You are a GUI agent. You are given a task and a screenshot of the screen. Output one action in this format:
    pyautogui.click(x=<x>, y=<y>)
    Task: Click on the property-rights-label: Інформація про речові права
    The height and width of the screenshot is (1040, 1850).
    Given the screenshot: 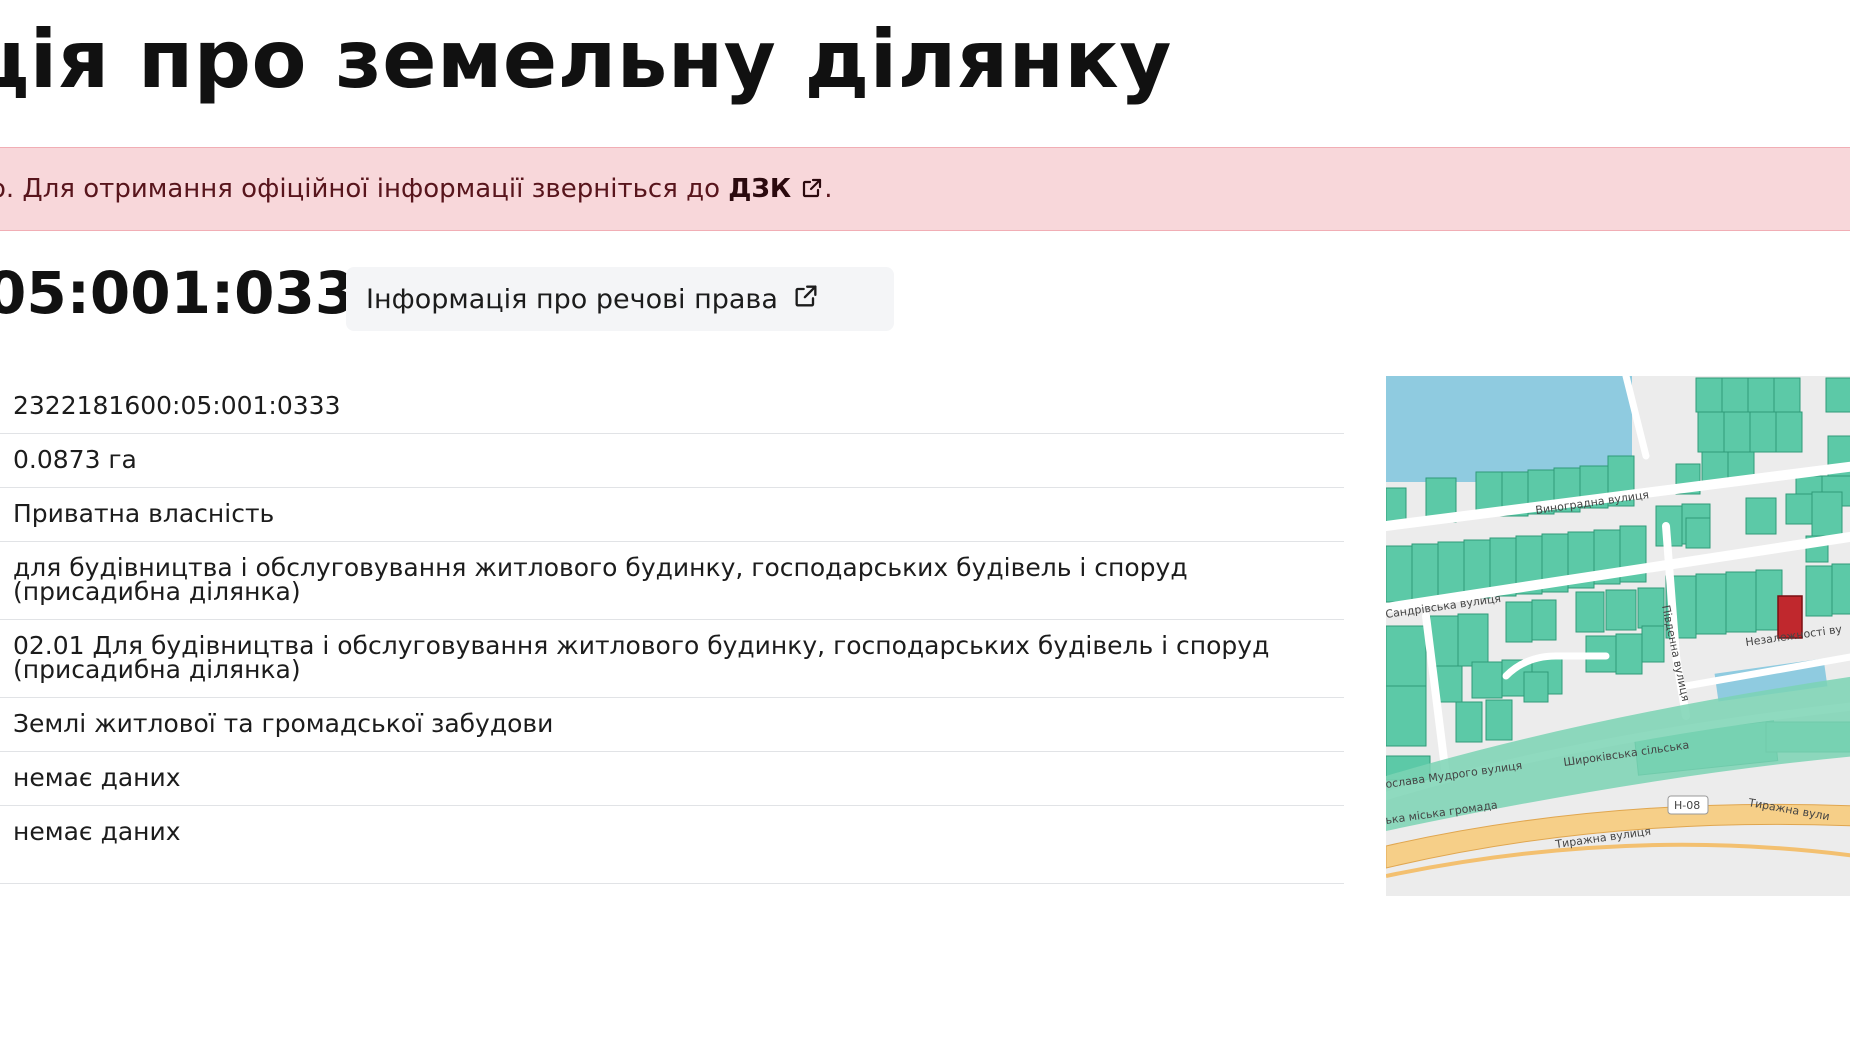 What is the action you would take?
    pyautogui.click(x=572, y=299)
    